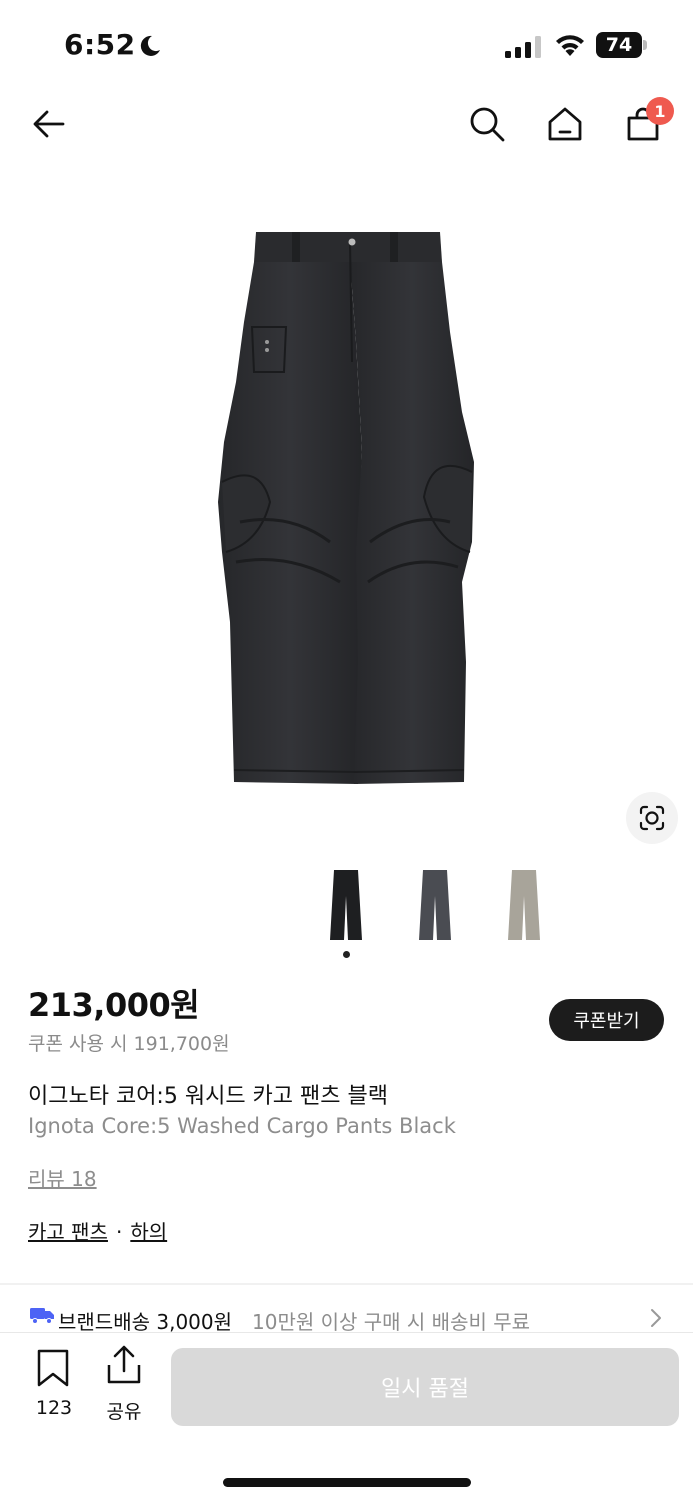 This screenshot has width=693, height=1500. What do you see at coordinates (346, 954) in the screenshot?
I see `carousel-indicator-dot` at bounding box center [346, 954].